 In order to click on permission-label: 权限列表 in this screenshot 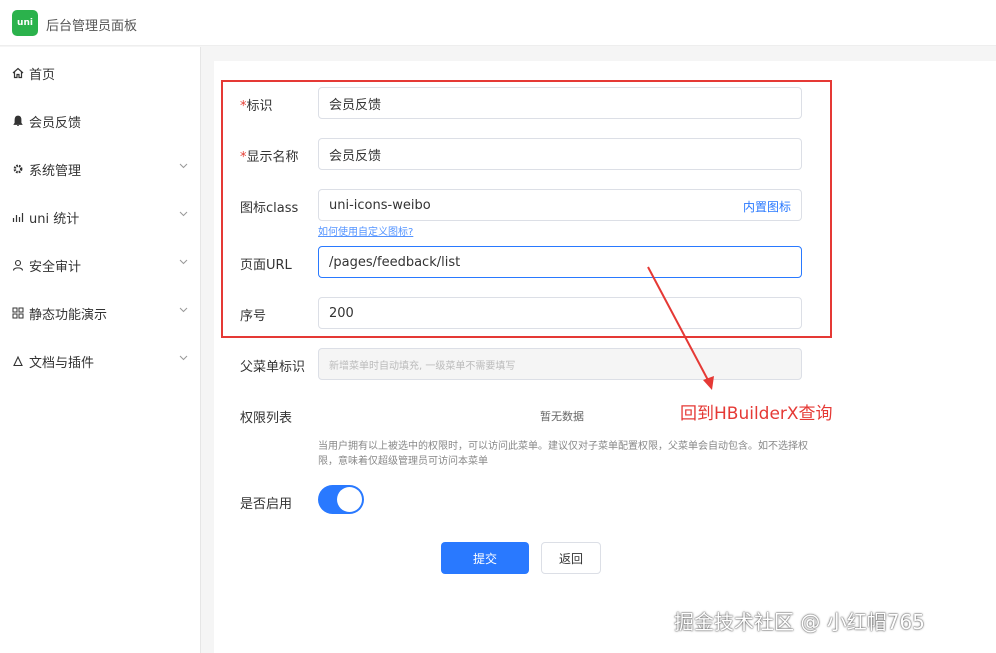, I will do `click(266, 418)`.